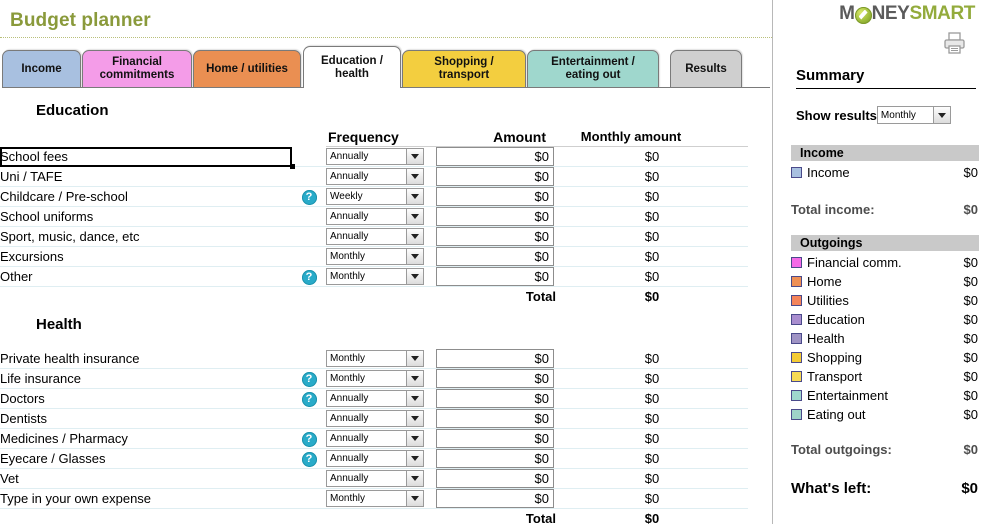 This screenshot has height=524, width=981. I want to click on total-label: Total, so click(540, 517).